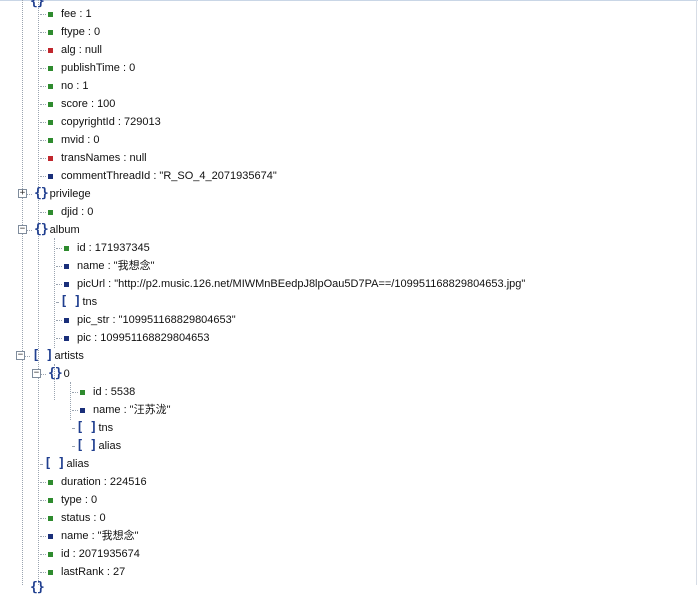 The width and height of the screenshot is (698, 595). I want to click on tree-node: publishTime : 0, so click(91, 68).